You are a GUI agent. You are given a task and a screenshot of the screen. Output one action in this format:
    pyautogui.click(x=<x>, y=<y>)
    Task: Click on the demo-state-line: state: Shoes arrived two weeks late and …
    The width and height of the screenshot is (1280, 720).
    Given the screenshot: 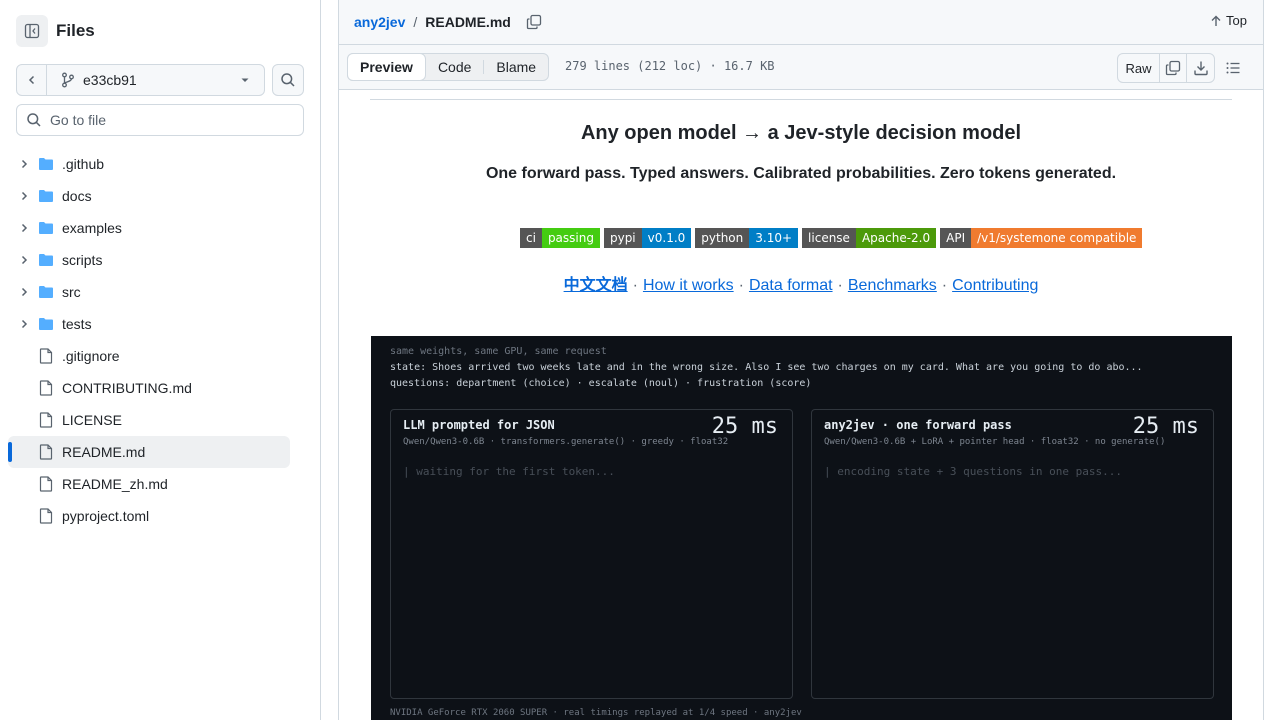 What is the action you would take?
    pyautogui.click(x=766, y=367)
    